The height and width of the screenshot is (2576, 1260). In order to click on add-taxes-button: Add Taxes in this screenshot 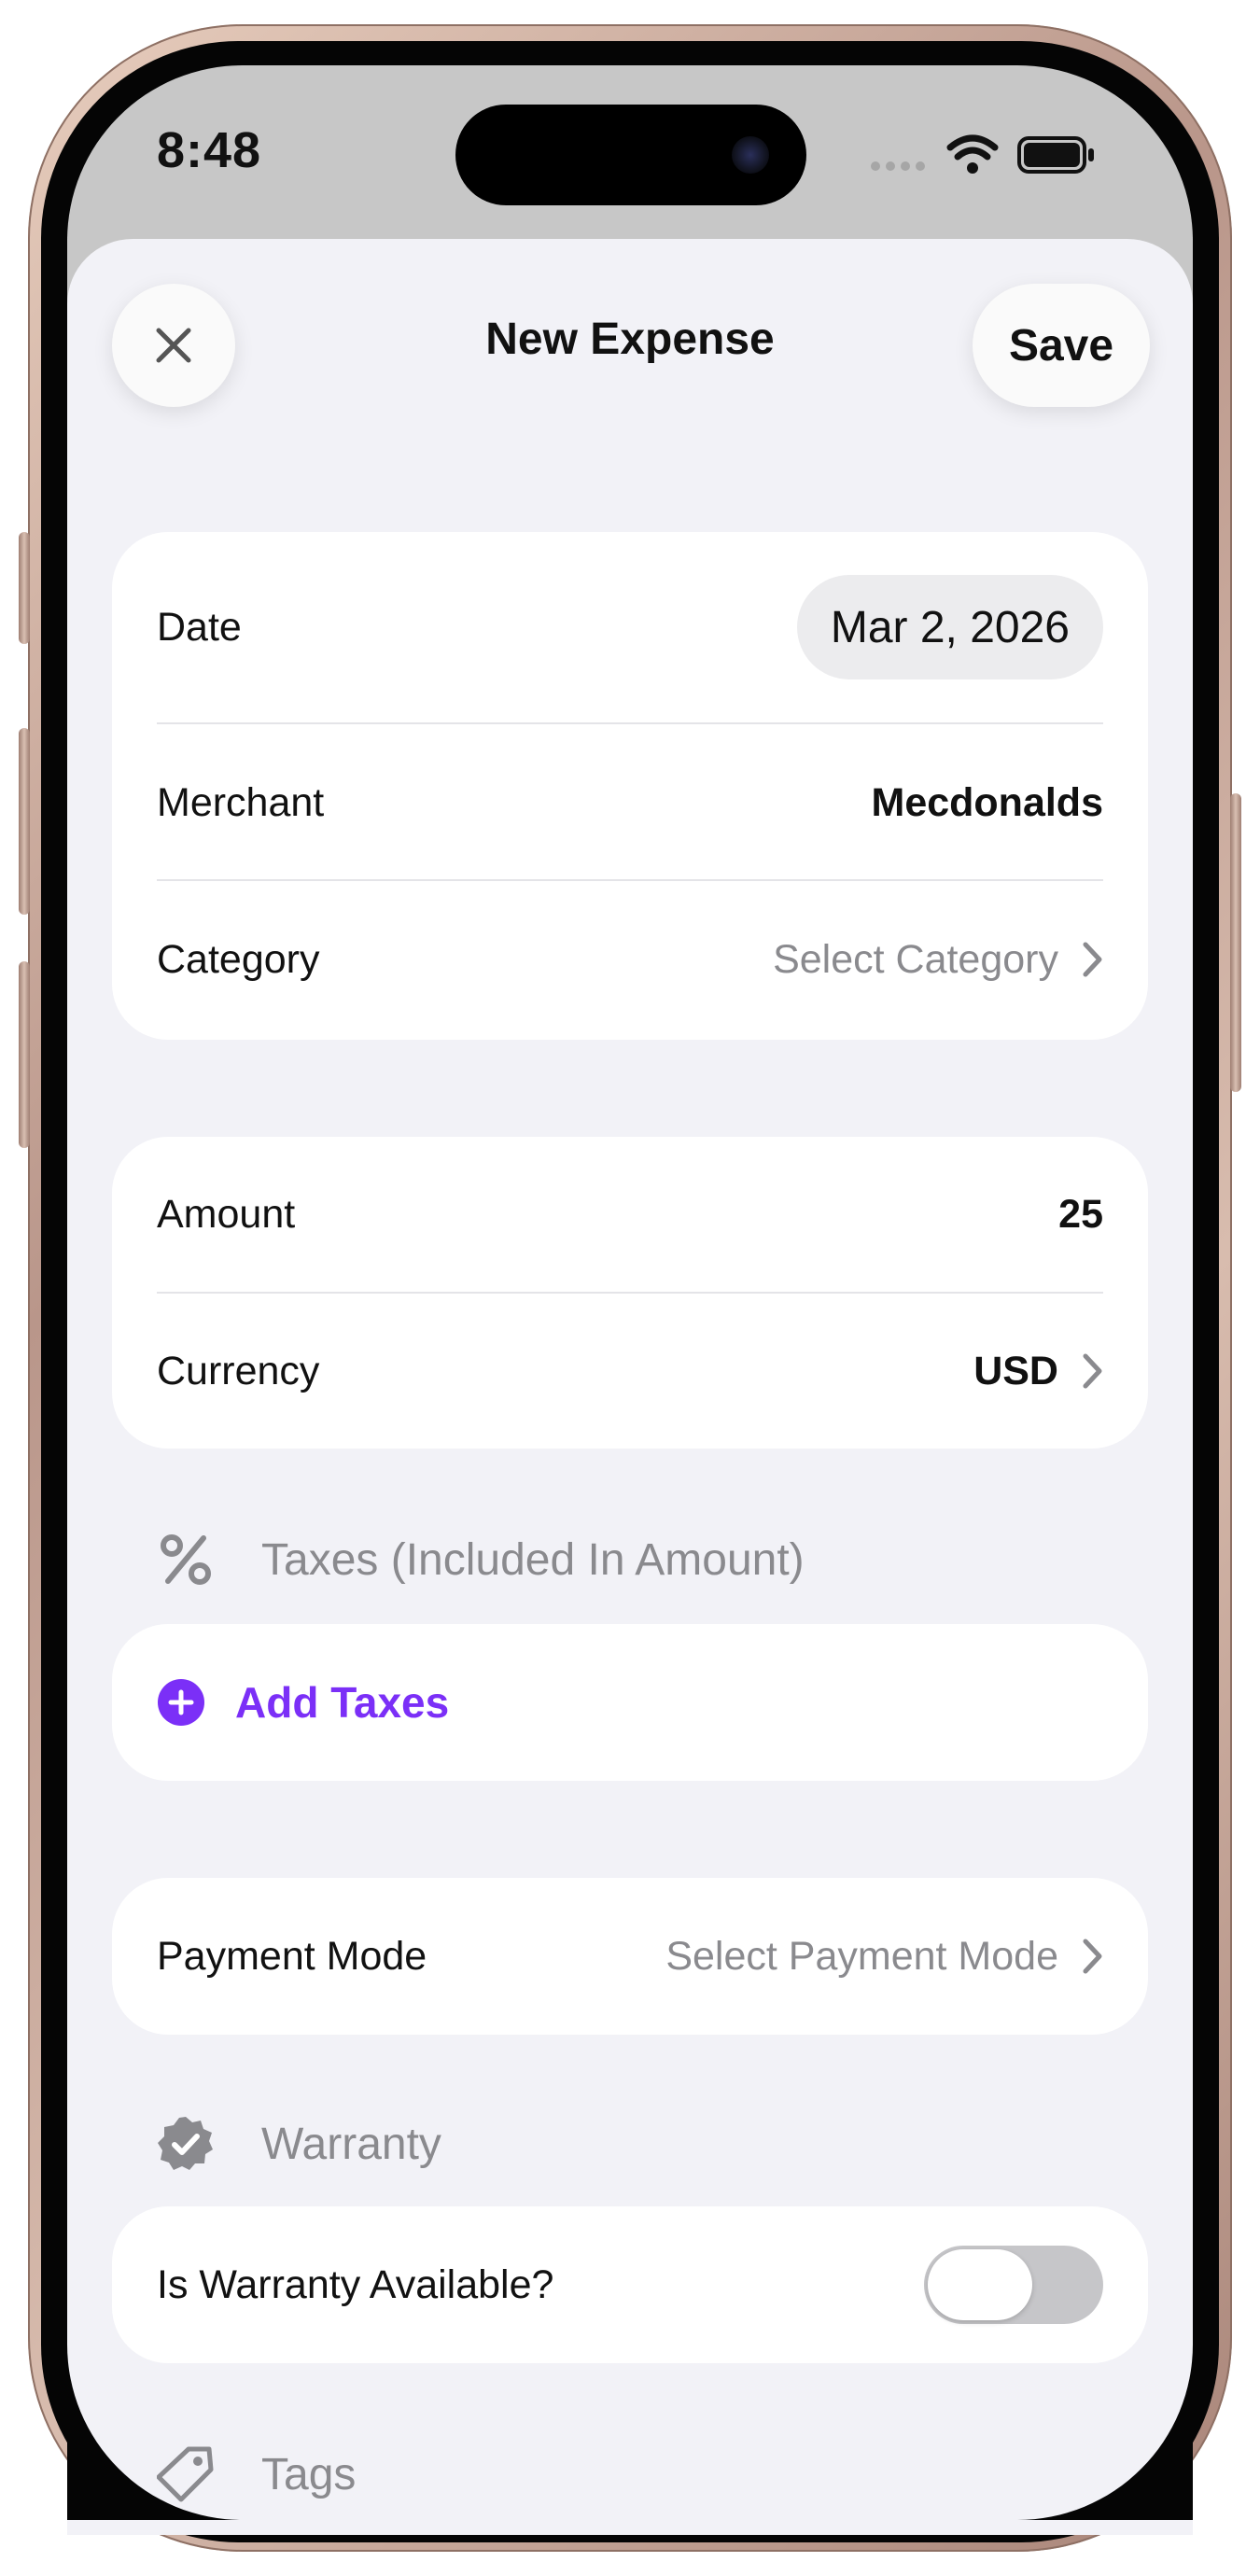, I will do `click(303, 1702)`.